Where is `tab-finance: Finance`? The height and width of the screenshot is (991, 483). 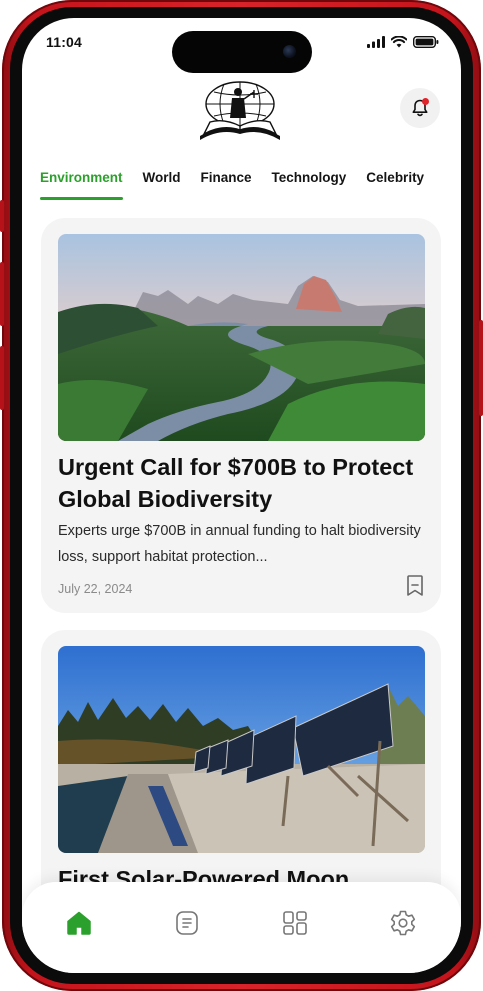 tab-finance: Finance is located at coordinates (226, 185).